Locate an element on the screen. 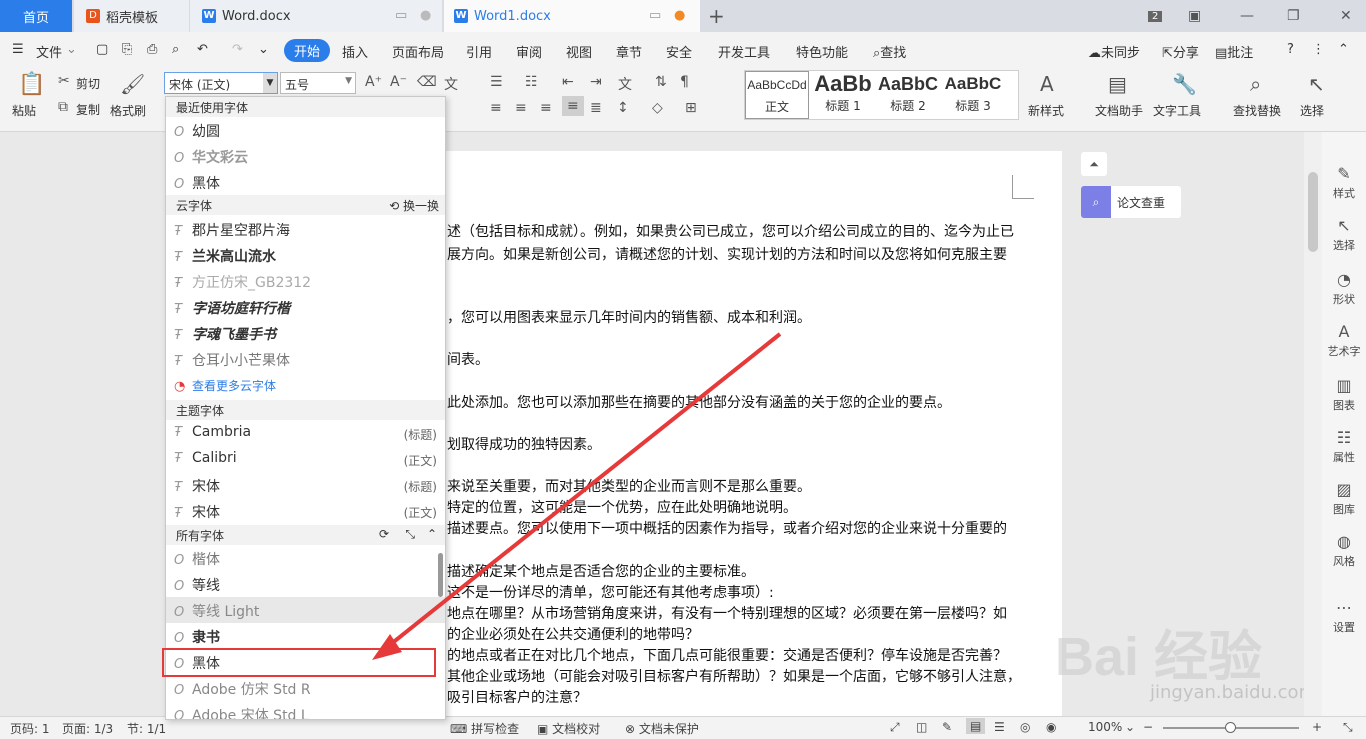  annotation-arrow is located at coordinates (577, 496).